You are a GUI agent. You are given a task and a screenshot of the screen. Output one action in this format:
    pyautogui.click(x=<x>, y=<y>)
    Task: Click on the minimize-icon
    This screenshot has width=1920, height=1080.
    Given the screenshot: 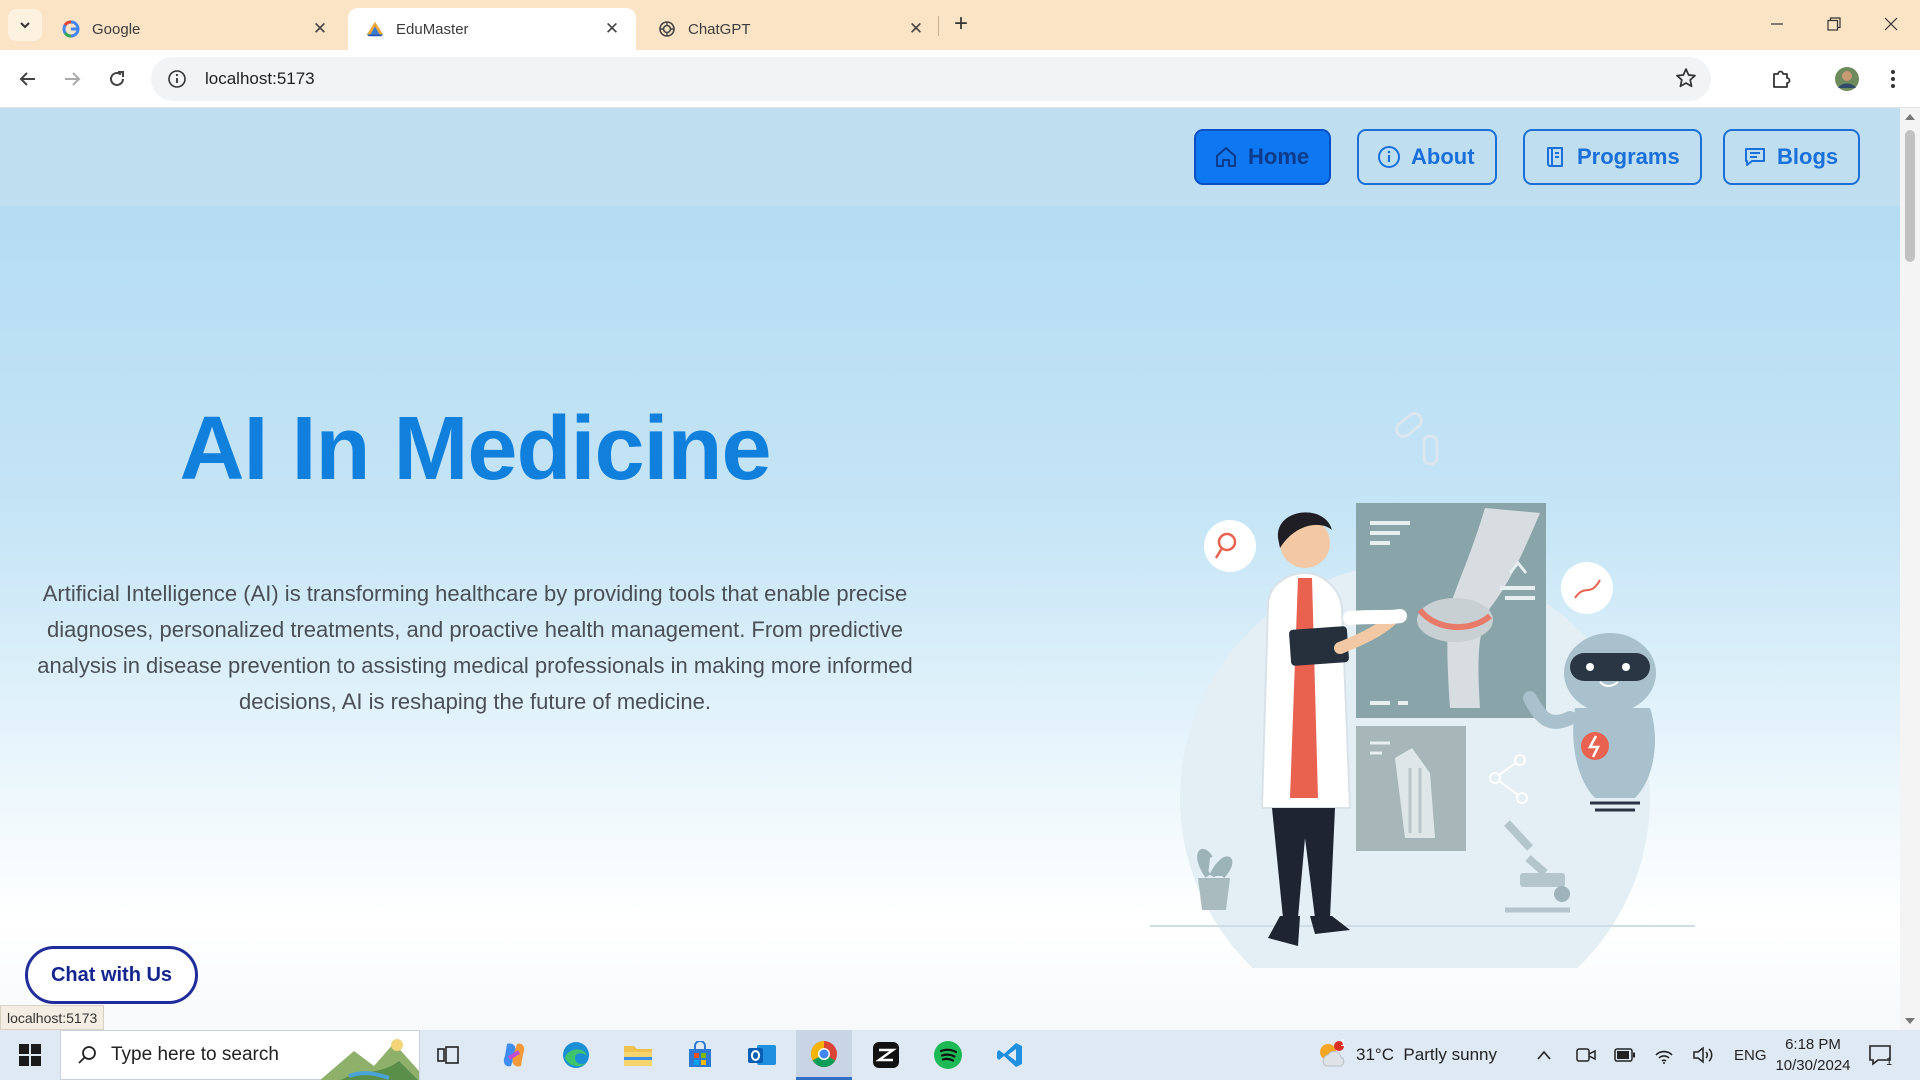 What is the action you would take?
    pyautogui.click(x=1777, y=24)
    